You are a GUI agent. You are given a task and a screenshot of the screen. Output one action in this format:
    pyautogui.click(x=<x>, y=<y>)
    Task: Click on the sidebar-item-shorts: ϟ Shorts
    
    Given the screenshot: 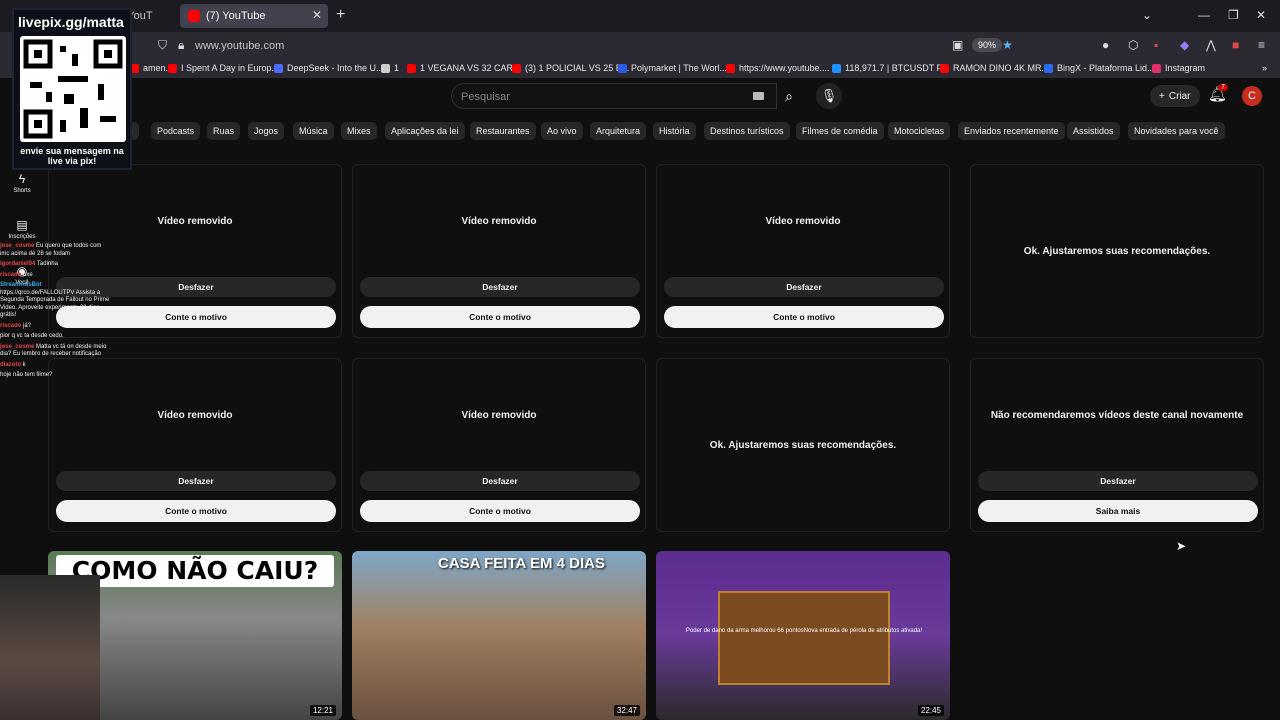 What is the action you would take?
    pyautogui.click(x=22, y=183)
    